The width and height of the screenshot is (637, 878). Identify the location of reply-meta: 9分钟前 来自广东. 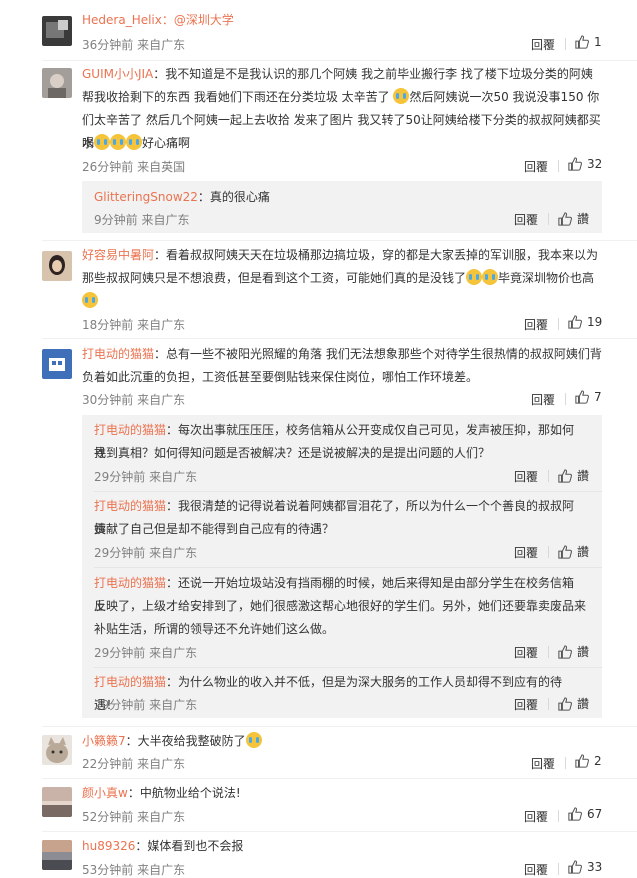
(142, 220).